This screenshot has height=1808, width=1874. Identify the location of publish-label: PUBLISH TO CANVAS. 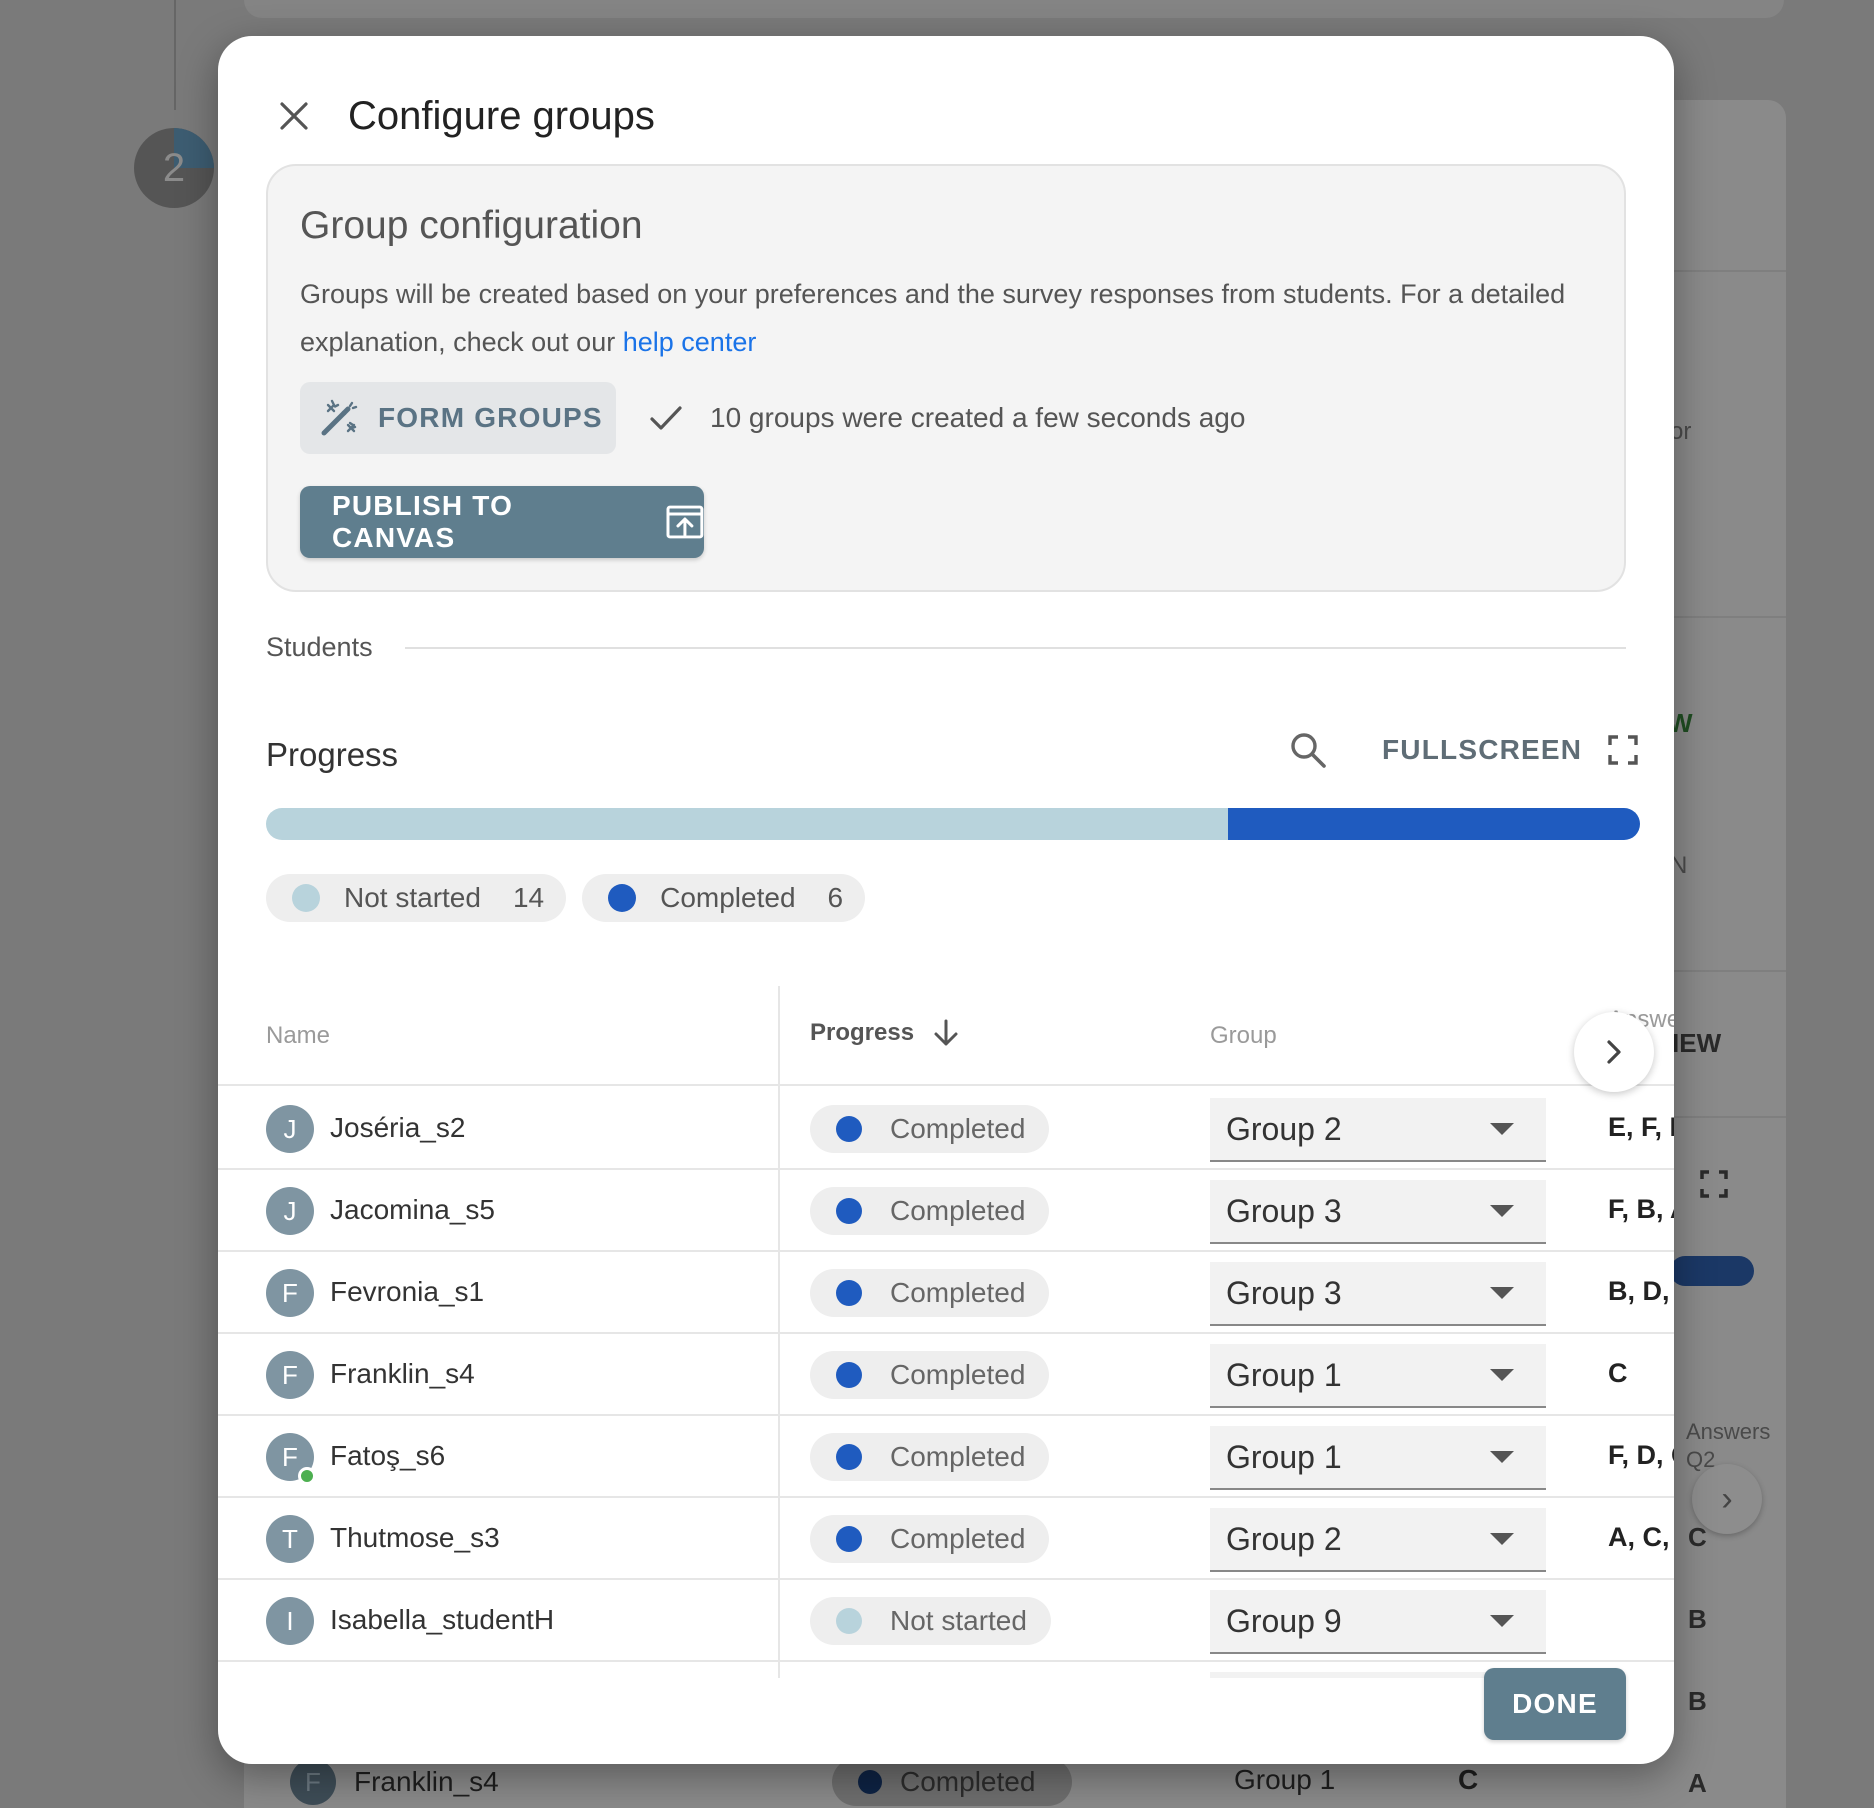
(423, 521).